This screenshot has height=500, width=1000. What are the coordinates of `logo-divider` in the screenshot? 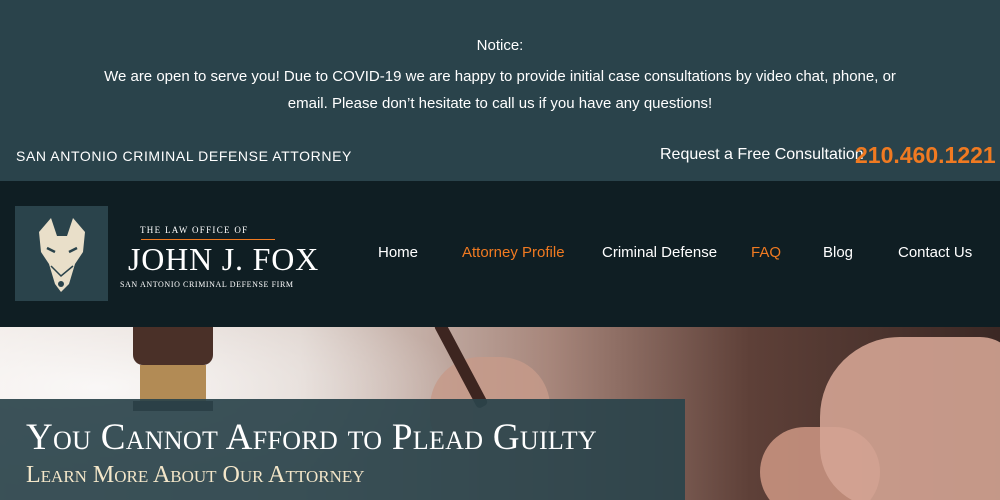 It's located at (208, 239).